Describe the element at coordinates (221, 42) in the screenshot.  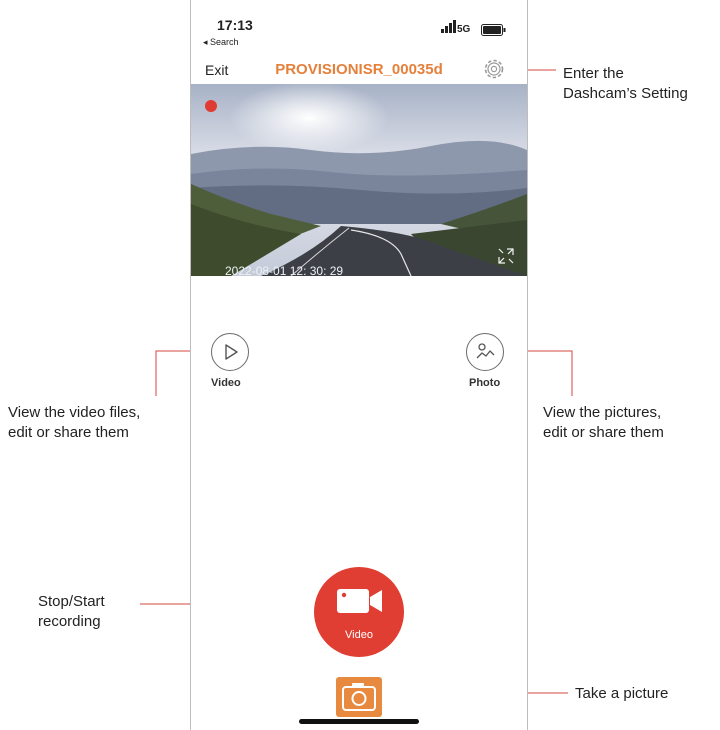
I see `back-to-search-link: ◂ Search` at that location.